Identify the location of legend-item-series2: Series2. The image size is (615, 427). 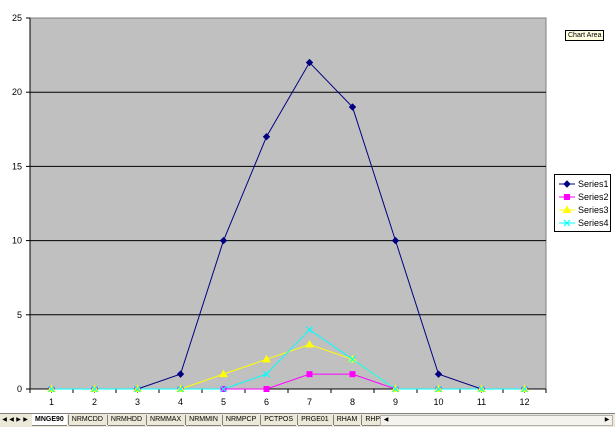
(584, 197).